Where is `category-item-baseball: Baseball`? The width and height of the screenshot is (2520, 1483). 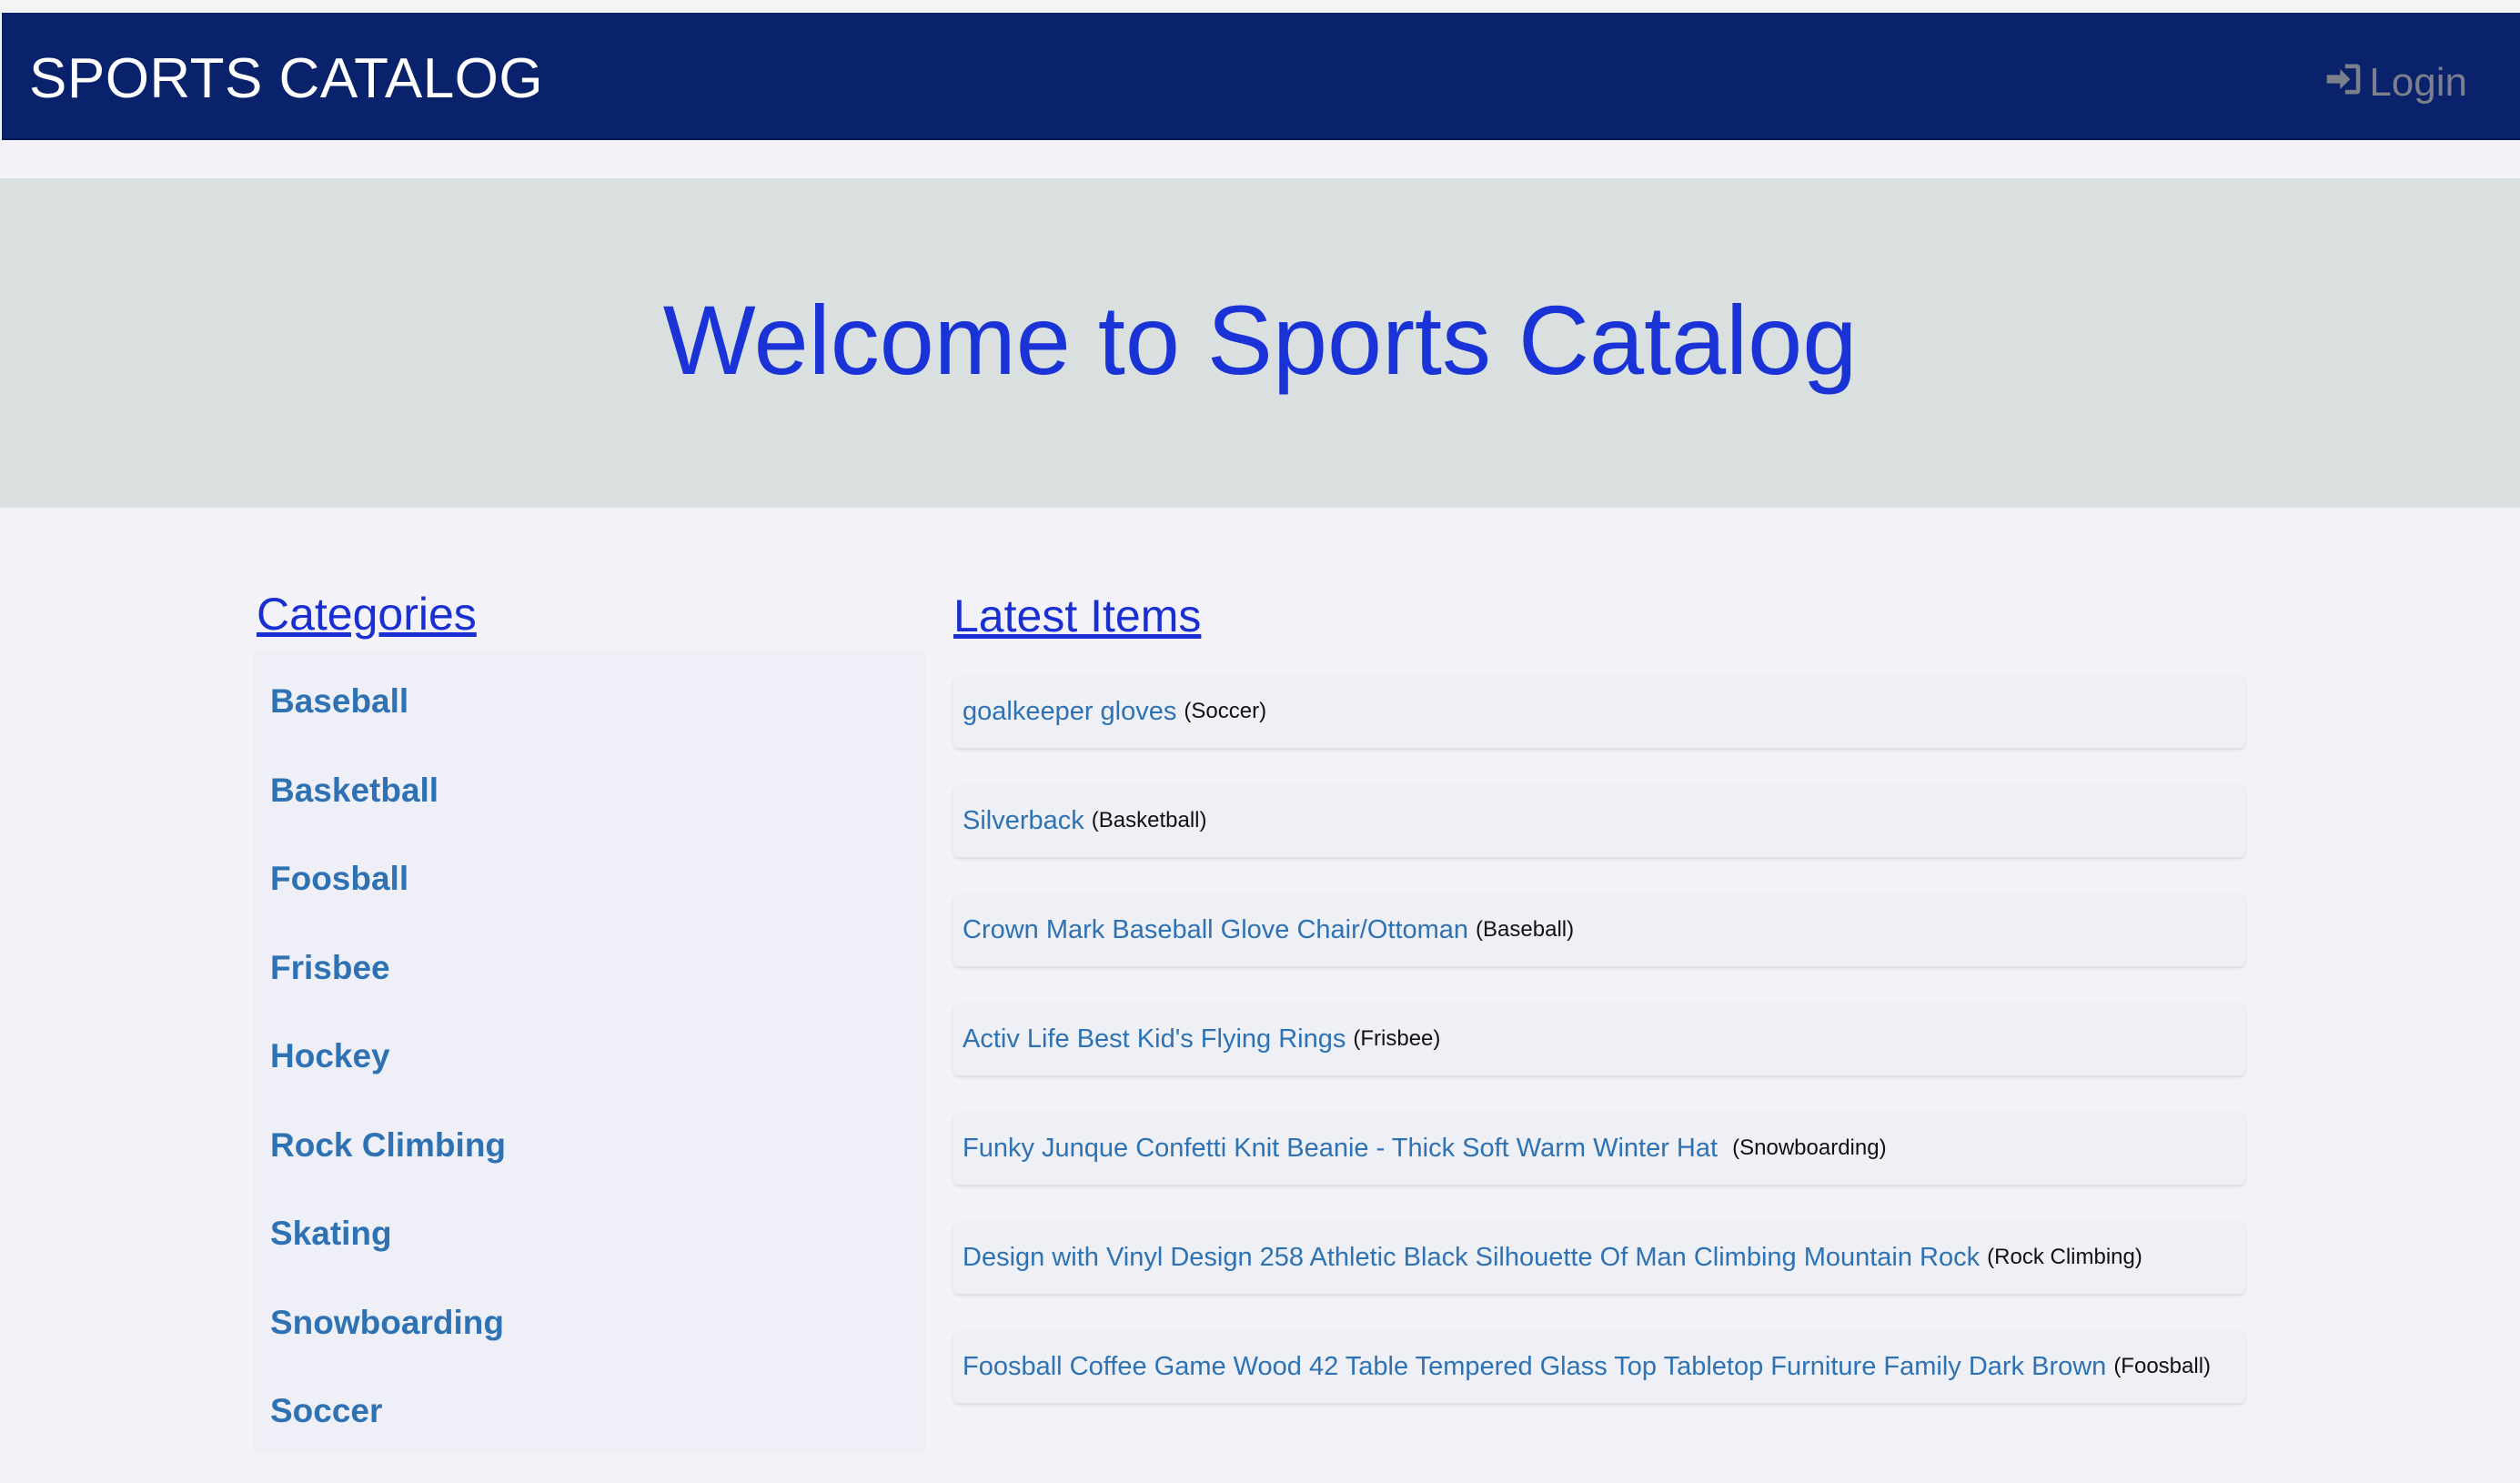
category-item-baseball: Baseball is located at coordinates (388, 728).